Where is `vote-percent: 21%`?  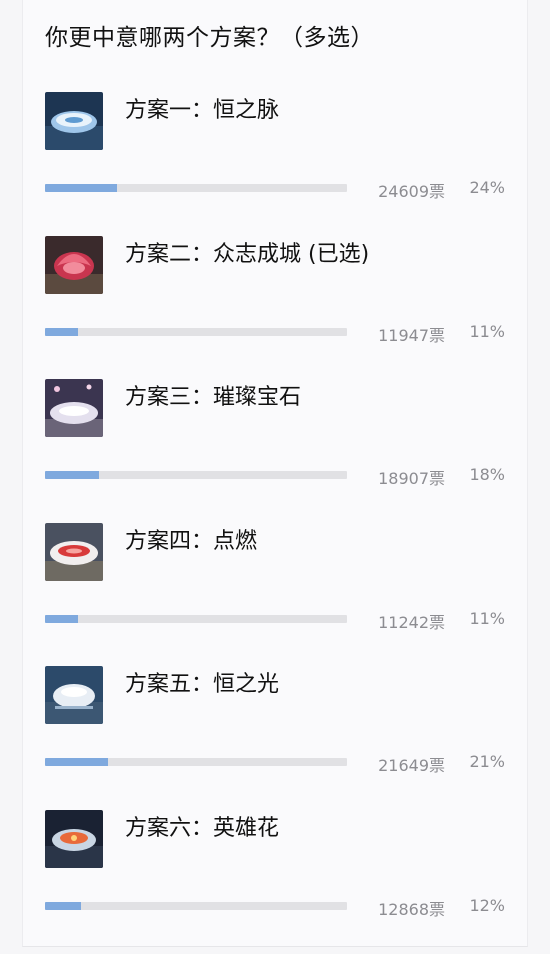 vote-percent: 21% is located at coordinates (487, 761).